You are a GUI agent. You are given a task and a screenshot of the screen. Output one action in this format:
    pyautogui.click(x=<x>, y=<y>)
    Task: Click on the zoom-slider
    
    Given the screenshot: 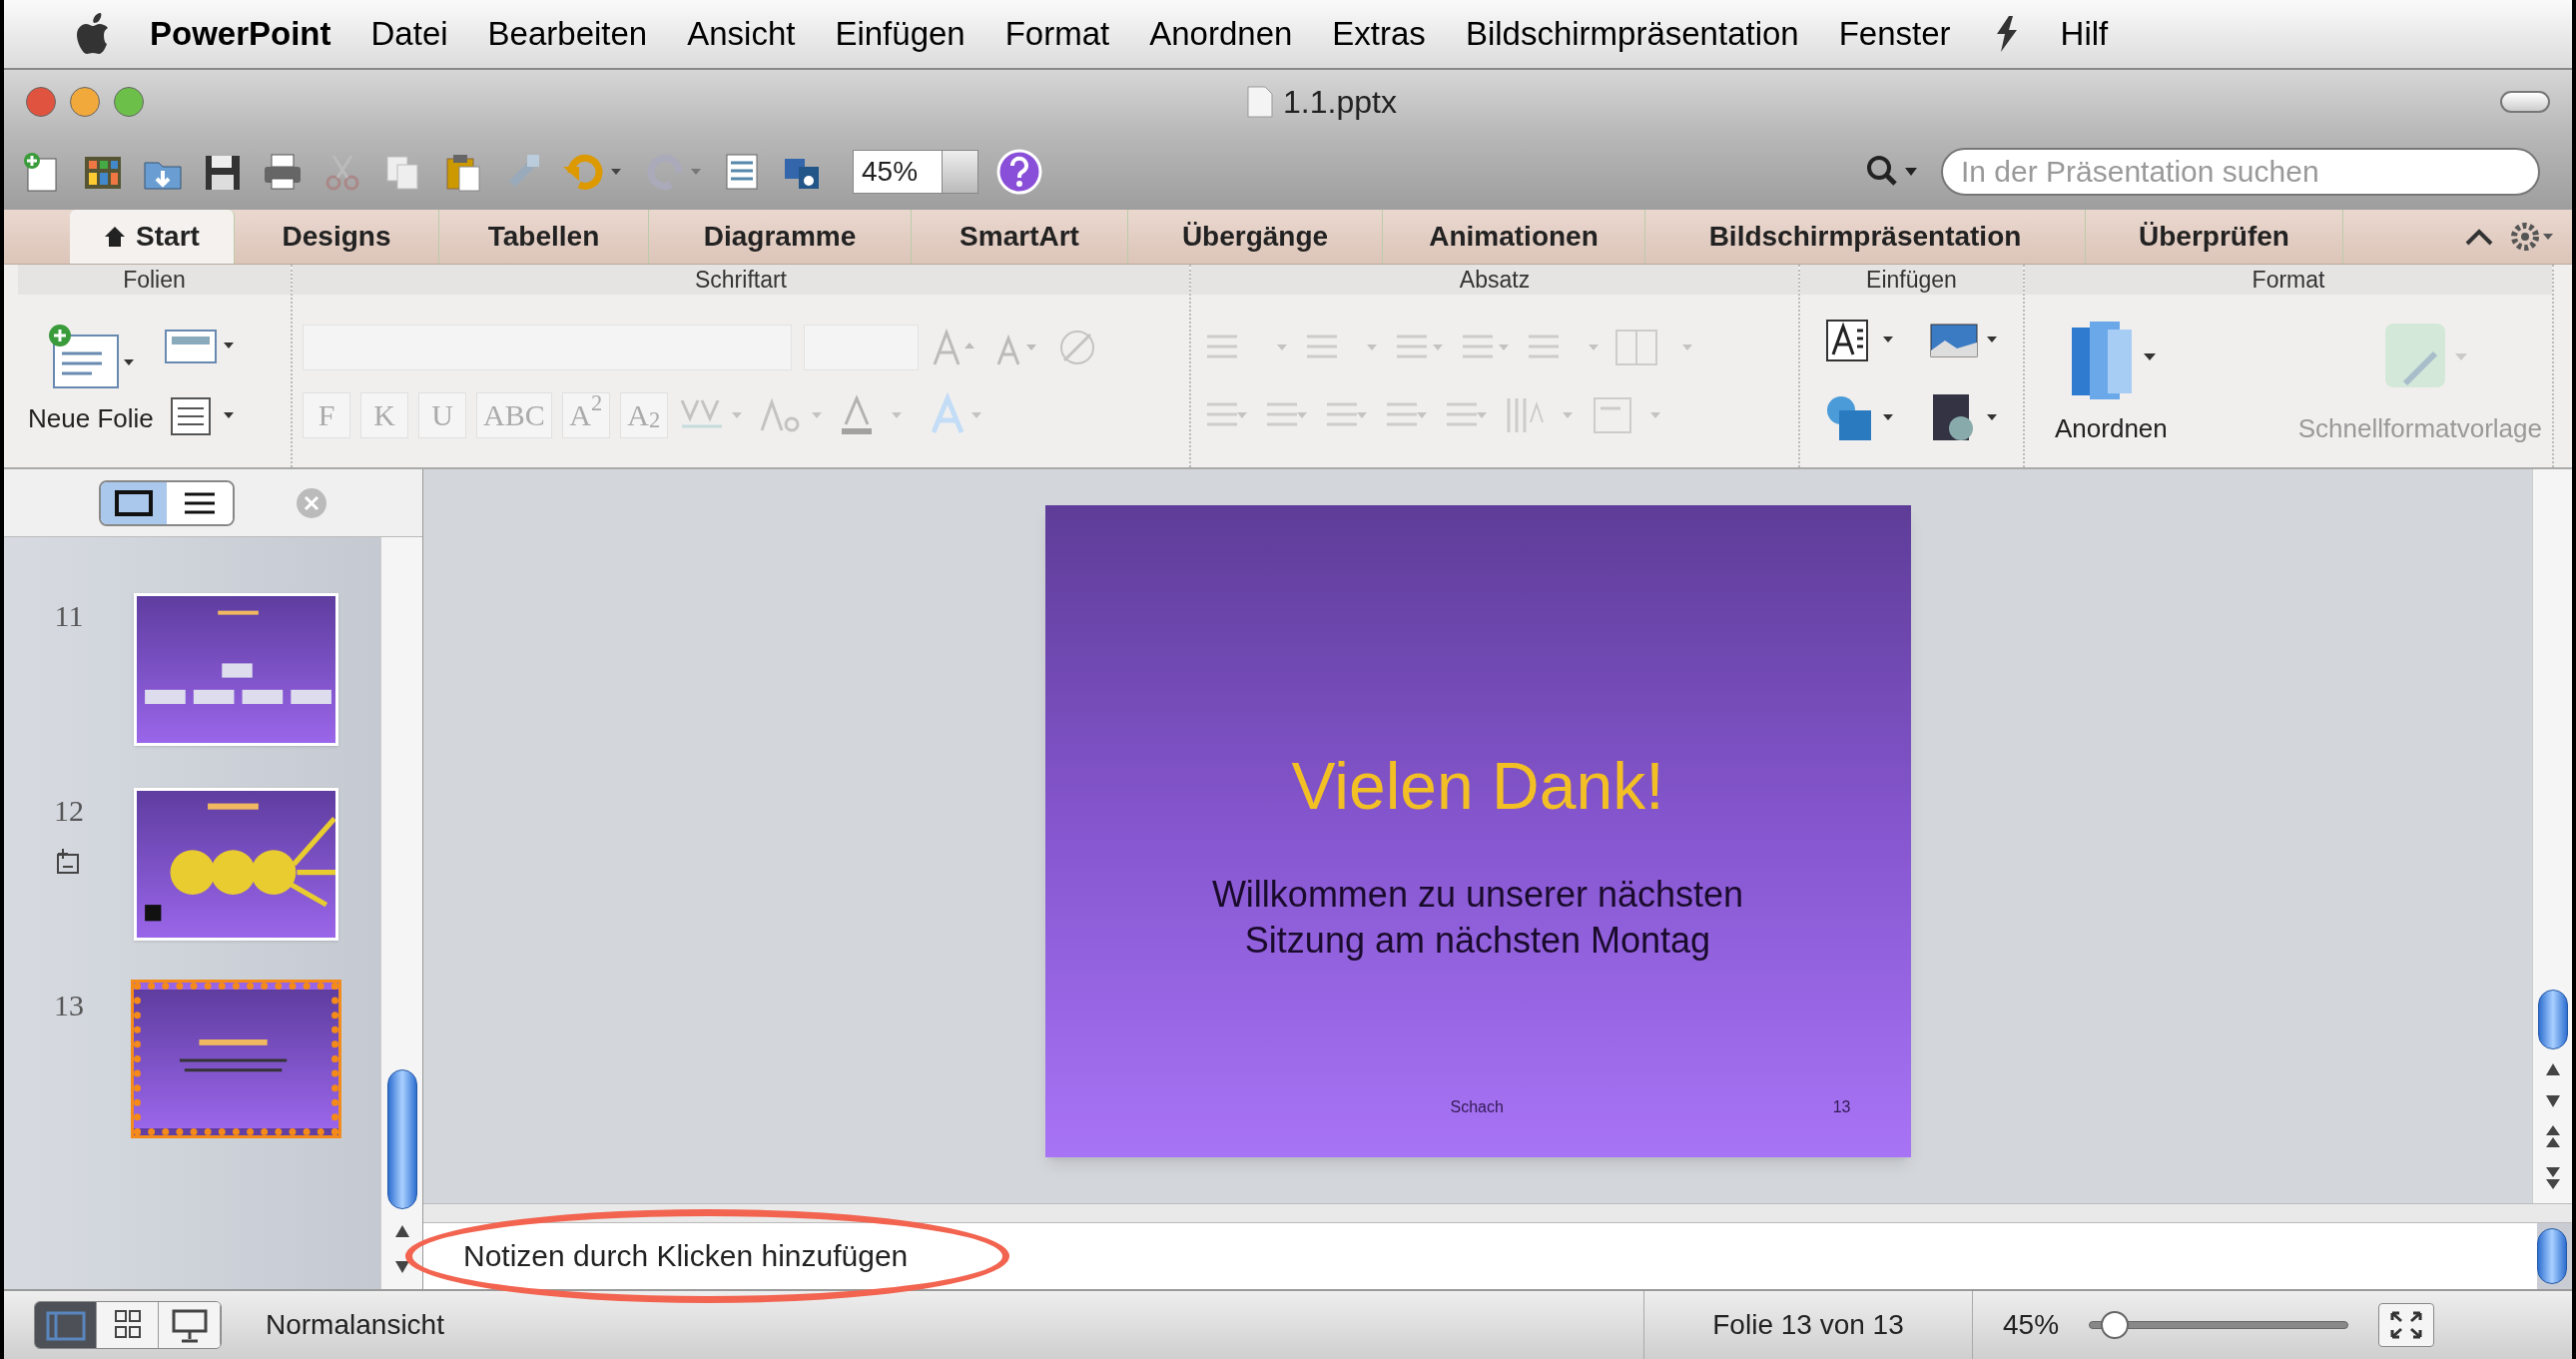 What is the action you would take?
    pyautogui.click(x=2219, y=1325)
    